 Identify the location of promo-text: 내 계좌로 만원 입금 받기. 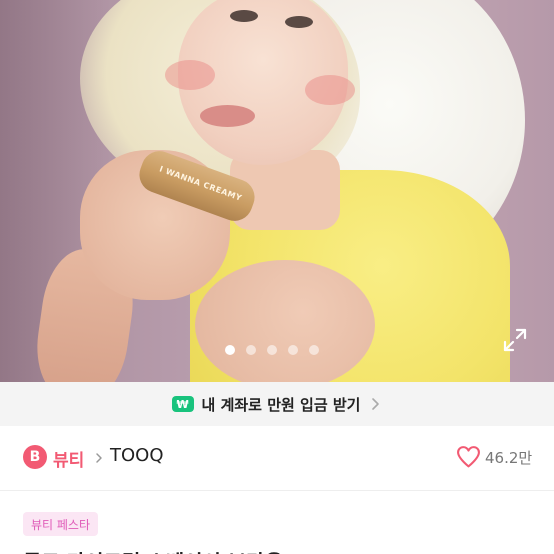
(281, 404).